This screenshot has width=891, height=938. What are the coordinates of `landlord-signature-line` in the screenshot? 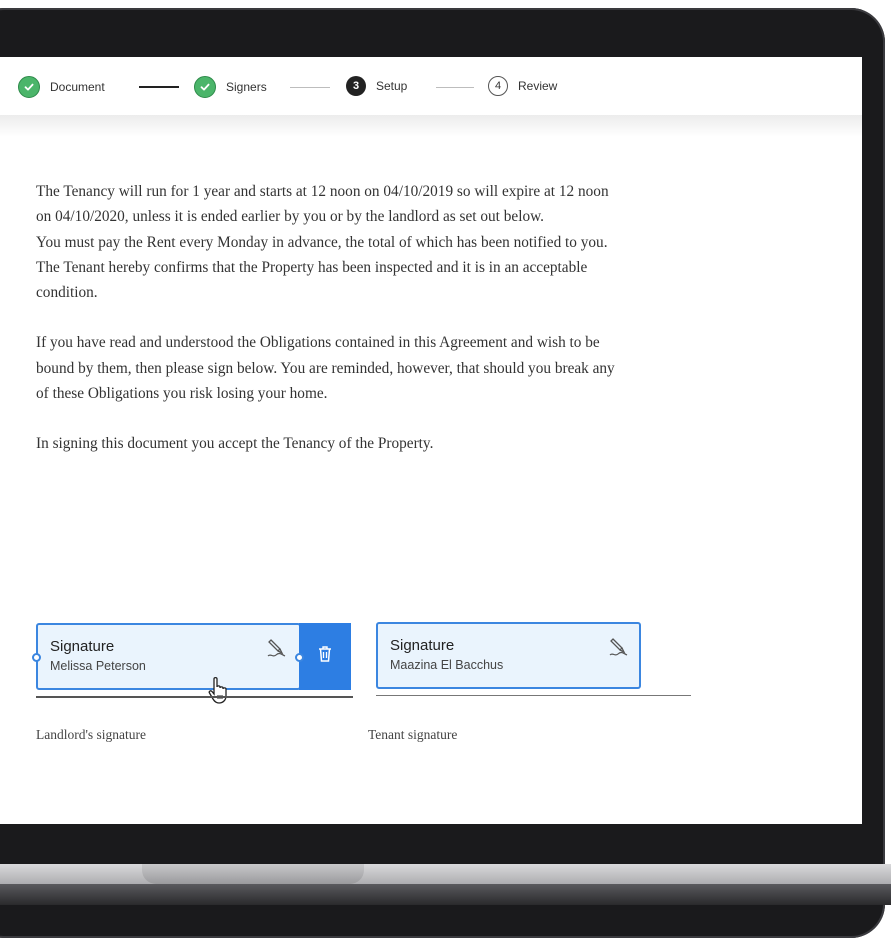 It's located at (194, 697).